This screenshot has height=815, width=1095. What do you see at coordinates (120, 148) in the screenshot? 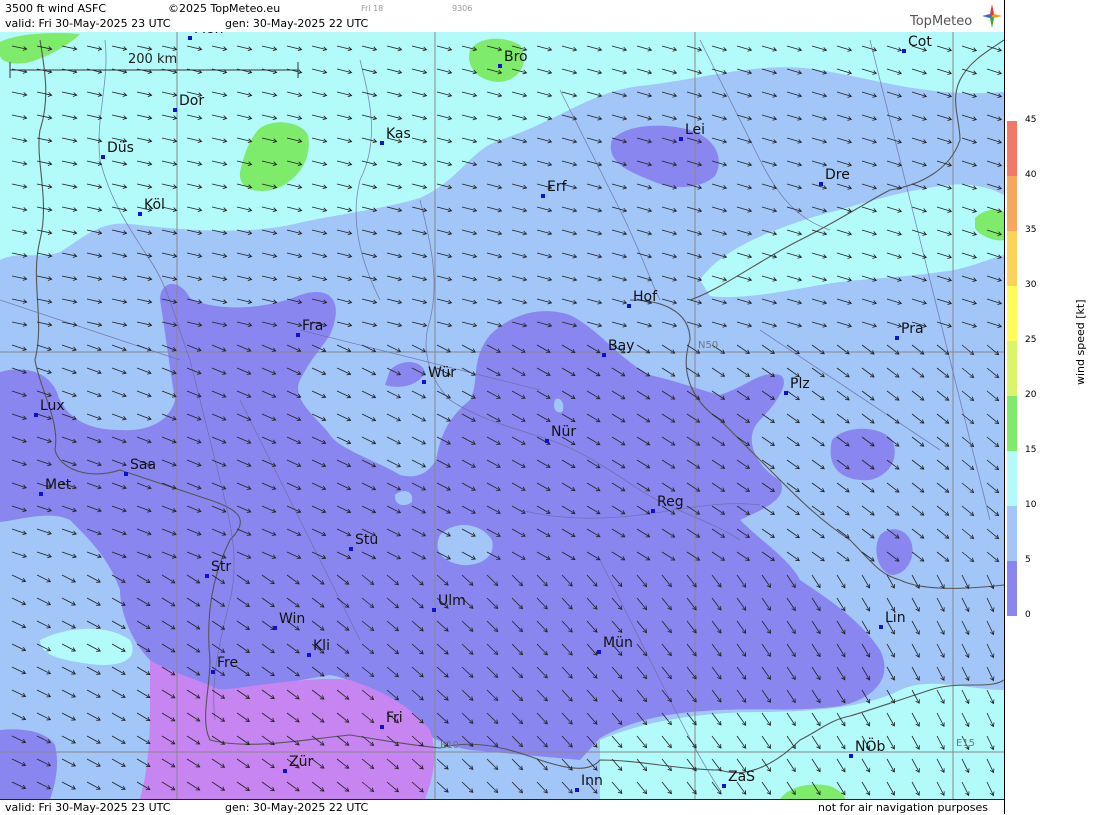
I see `city-label-dus: Düs` at bounding box center [120, 148].